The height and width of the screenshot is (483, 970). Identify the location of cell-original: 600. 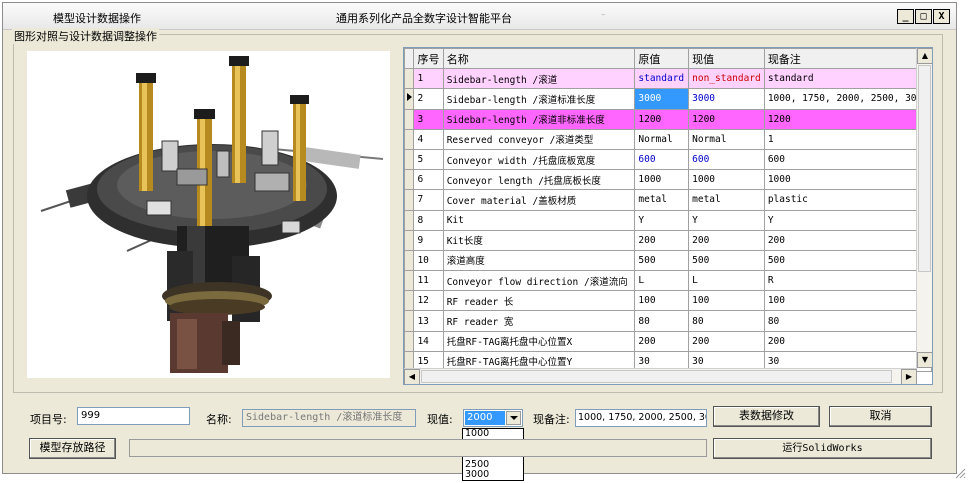
(662, 159).